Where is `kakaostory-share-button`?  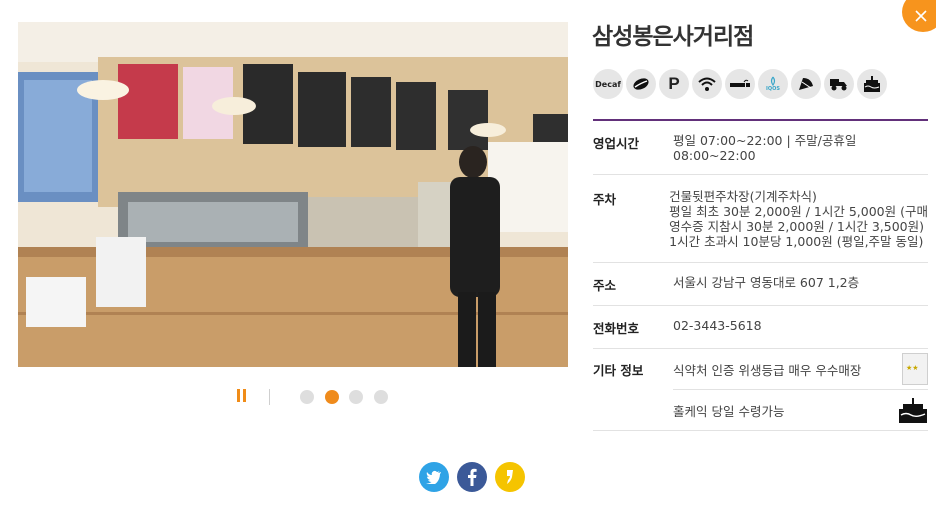 kakaostory-share-button is located at coordinates (510, 477).